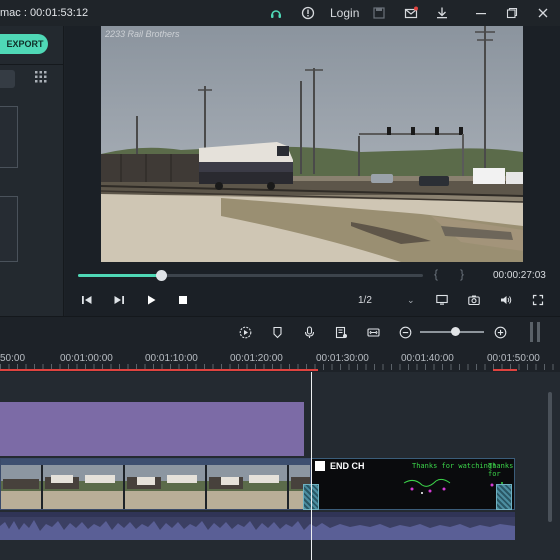  Describe the element at coordinates (379, 13) in the screenshot. I see `save-icon` at that location.